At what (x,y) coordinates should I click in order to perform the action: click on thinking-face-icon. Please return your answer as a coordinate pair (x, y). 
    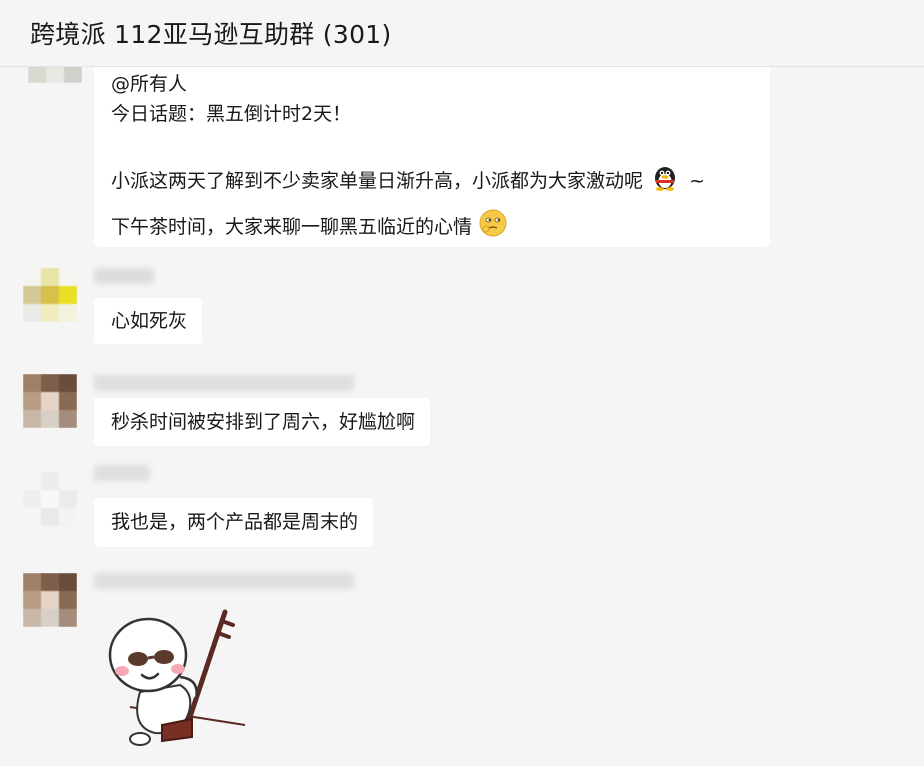
    Looking at the image, I should click on (493, 227).